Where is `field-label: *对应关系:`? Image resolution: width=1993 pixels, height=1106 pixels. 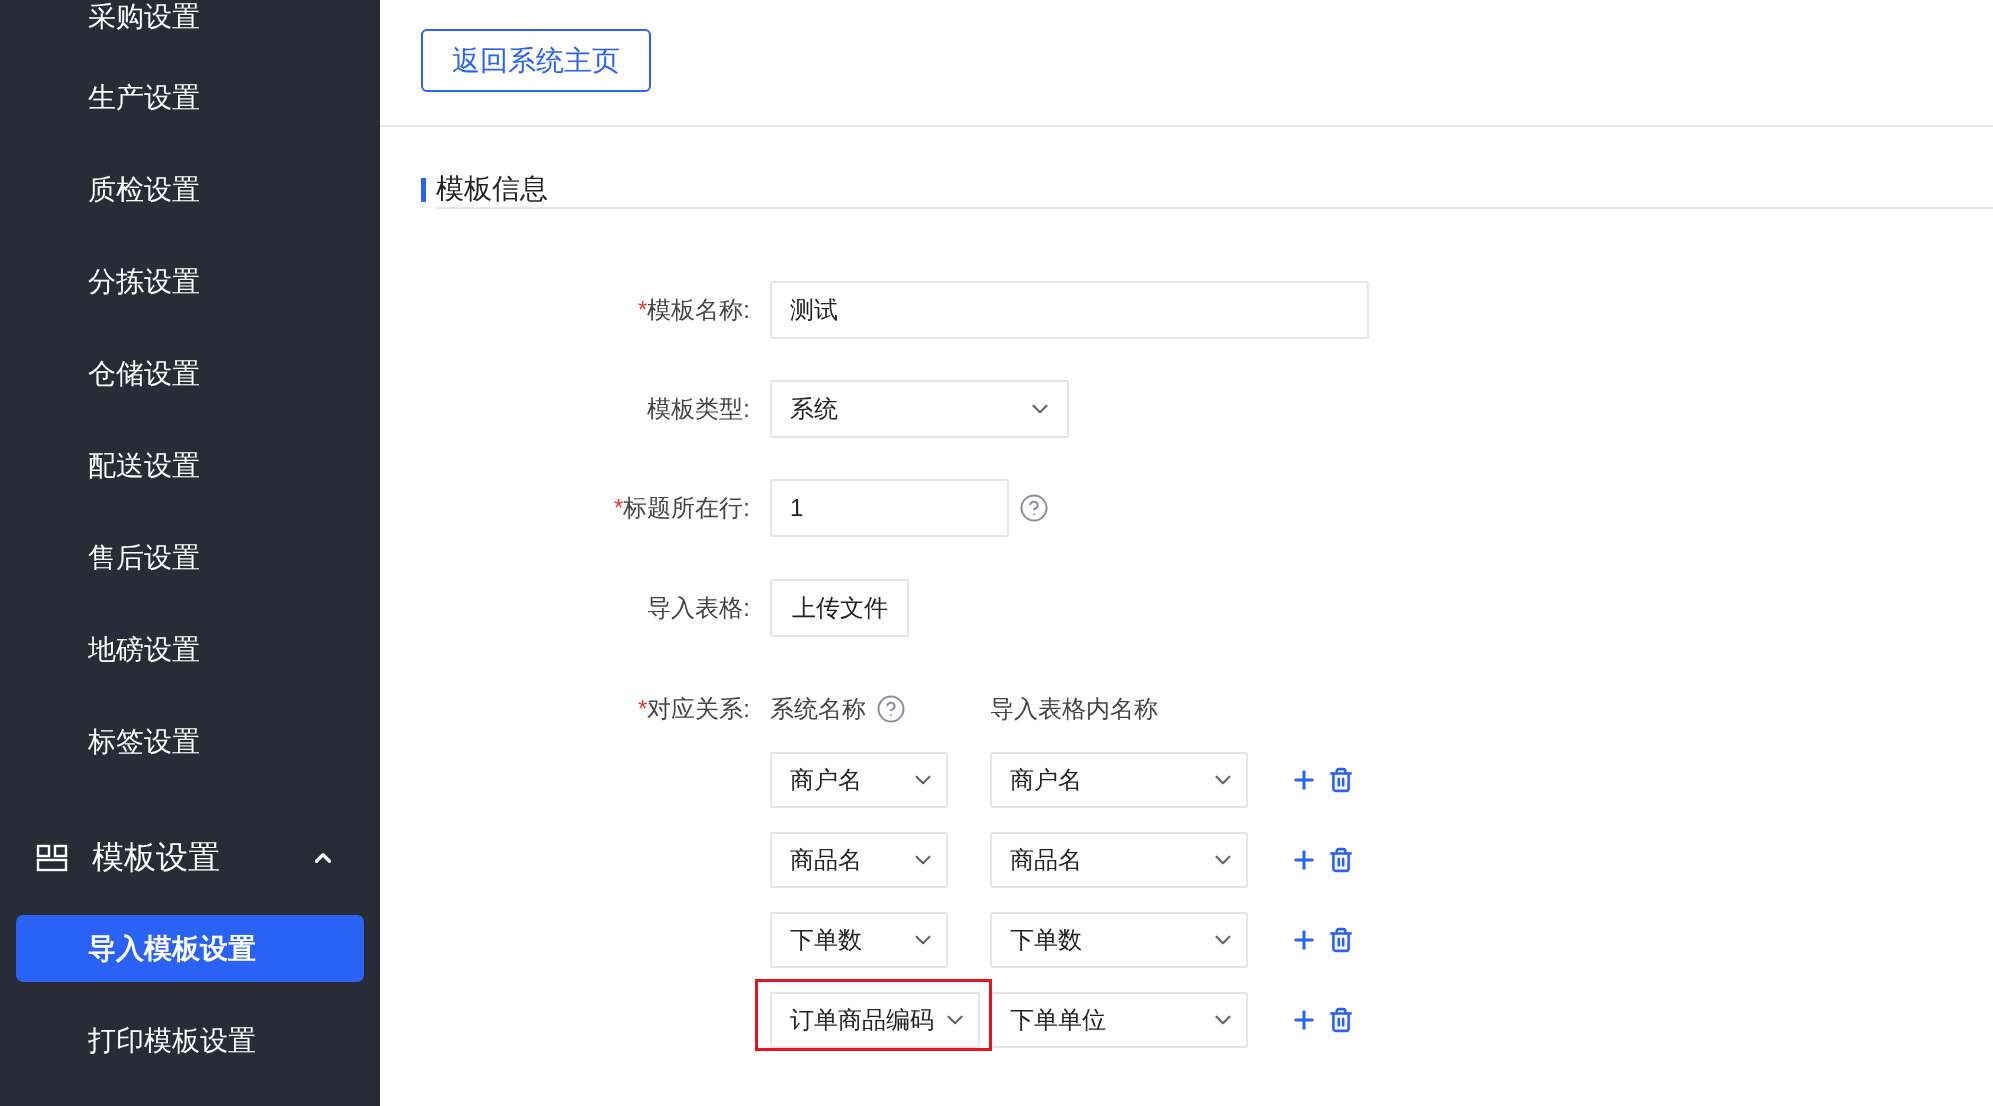 field-label: *对应关系: is located at coordinates (693, 709).